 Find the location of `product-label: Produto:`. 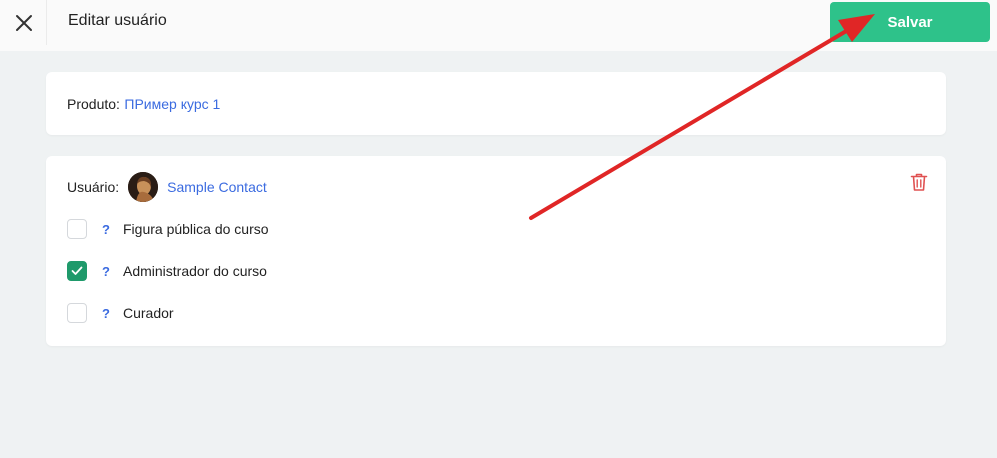

product-label: Produto: is located at coordinates (93, 104).